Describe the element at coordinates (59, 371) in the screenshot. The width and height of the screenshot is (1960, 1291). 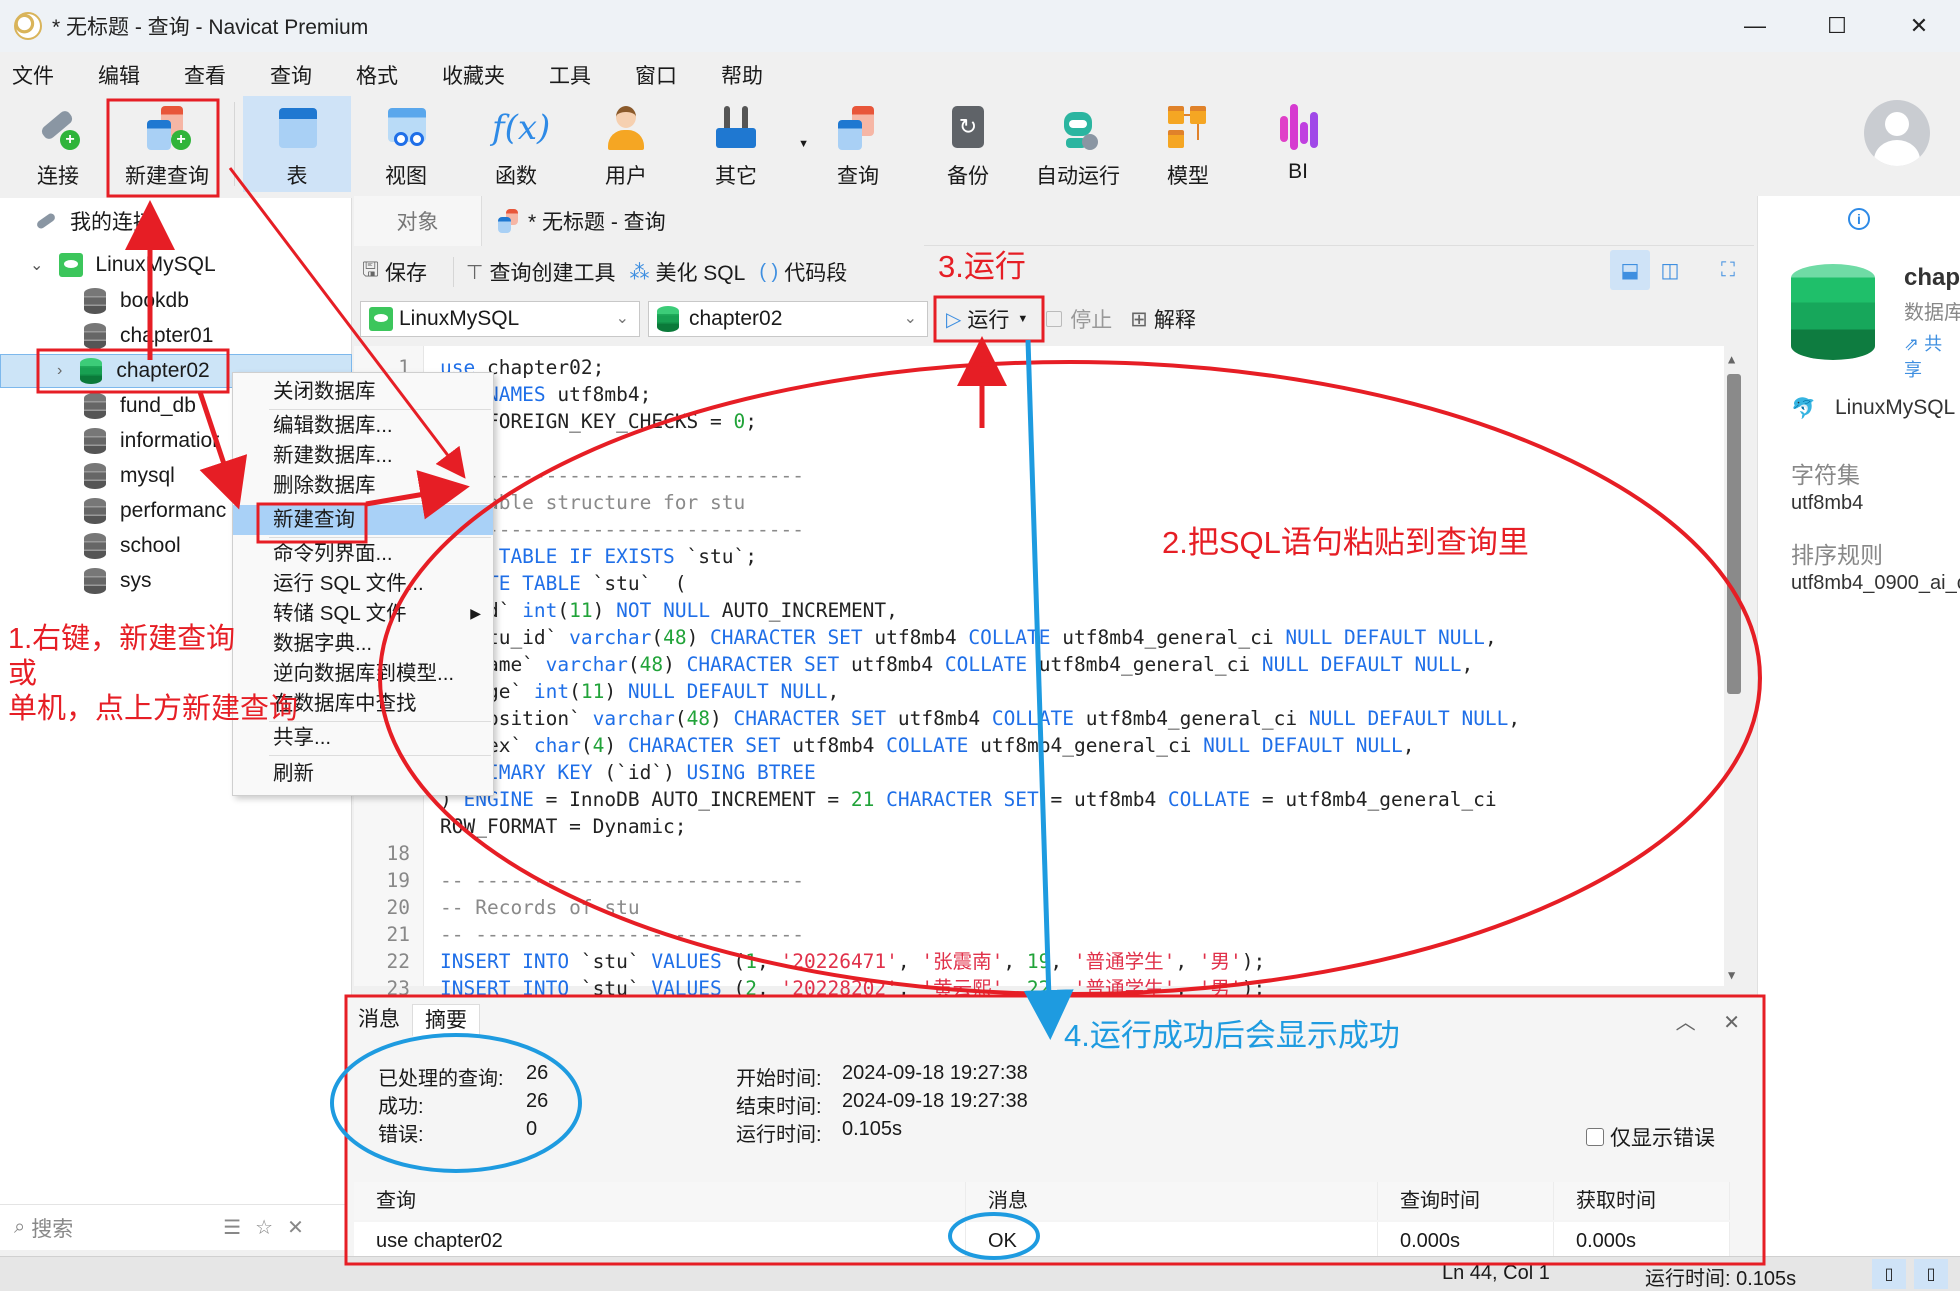
I see `expand-chevron-icon: ›` at that location.